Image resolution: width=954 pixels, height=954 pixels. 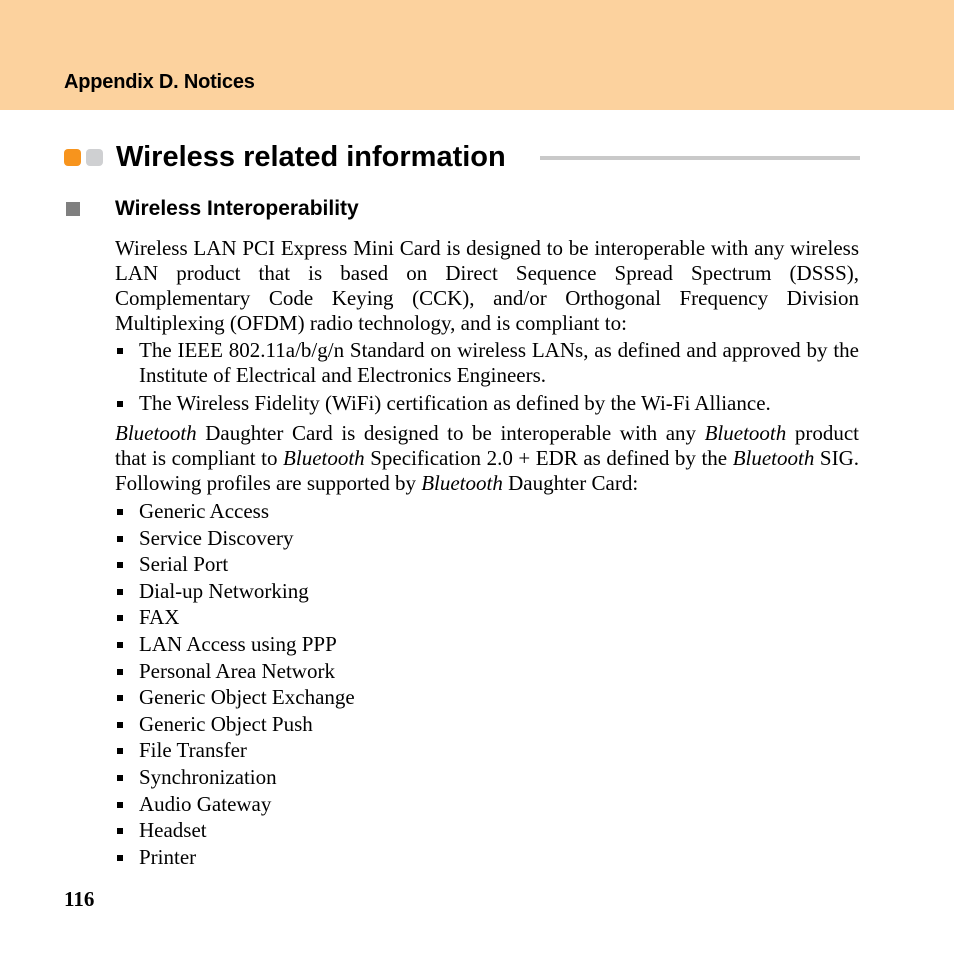 What do you see at coordinates (247, 697) in the screenshot?
I see `list-item-text: Generic Object Exchange` at bounding box center [247, 697].